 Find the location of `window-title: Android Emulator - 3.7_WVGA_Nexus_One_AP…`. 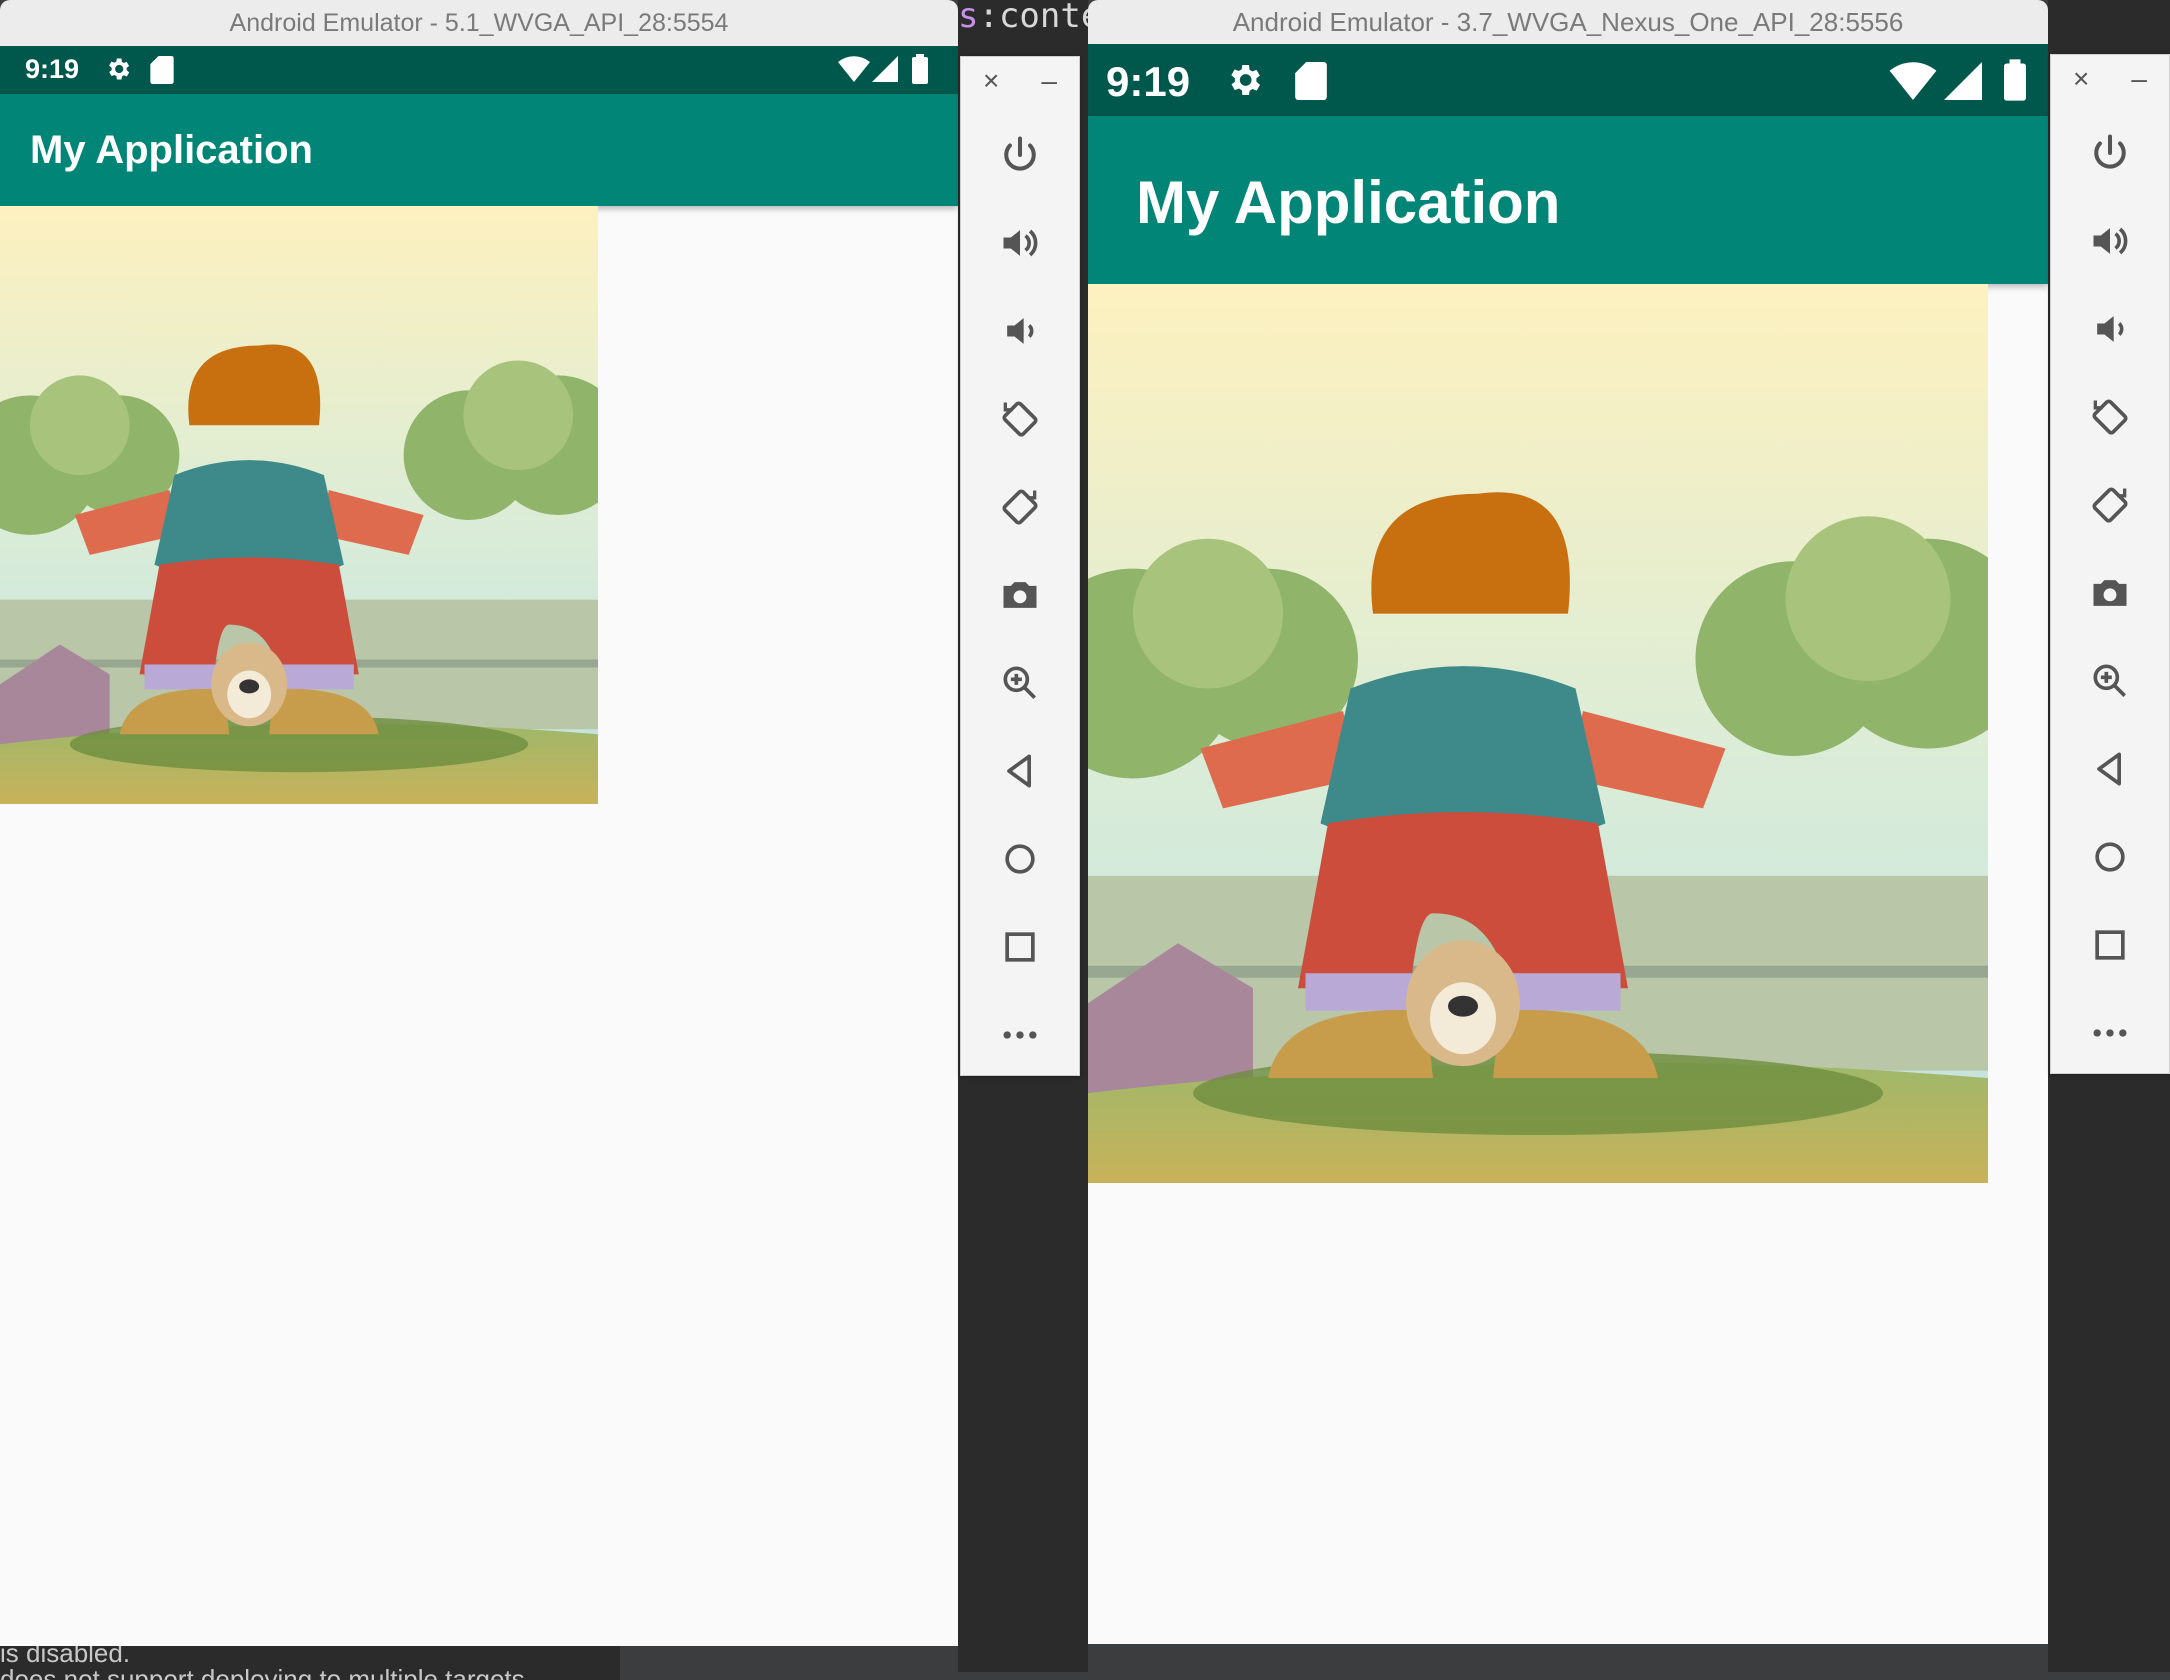

window-title: Android Emulator - 3.7_WVGA_Nexus_One_AP… is located at coordinates (1568, 22).